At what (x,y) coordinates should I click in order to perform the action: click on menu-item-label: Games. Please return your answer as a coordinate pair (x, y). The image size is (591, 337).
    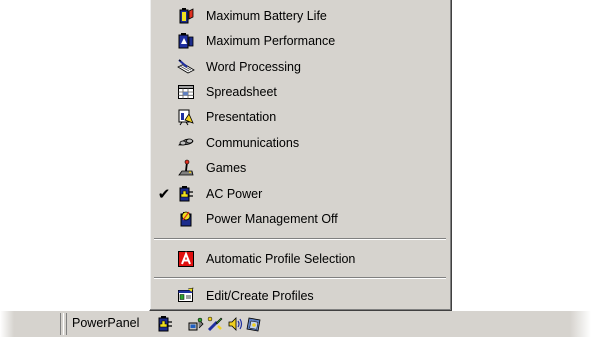
    Looking at the image, I should click on (226, 168).